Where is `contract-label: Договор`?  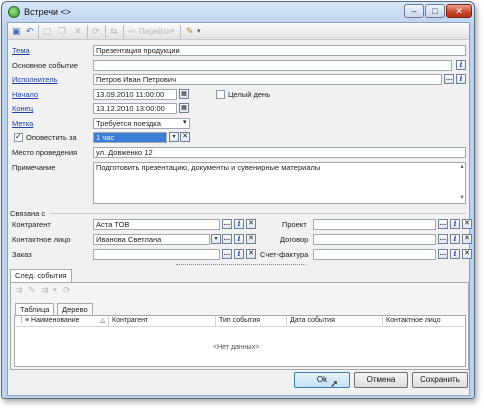
contract-label: Договор is located at coordinates (294, 239).